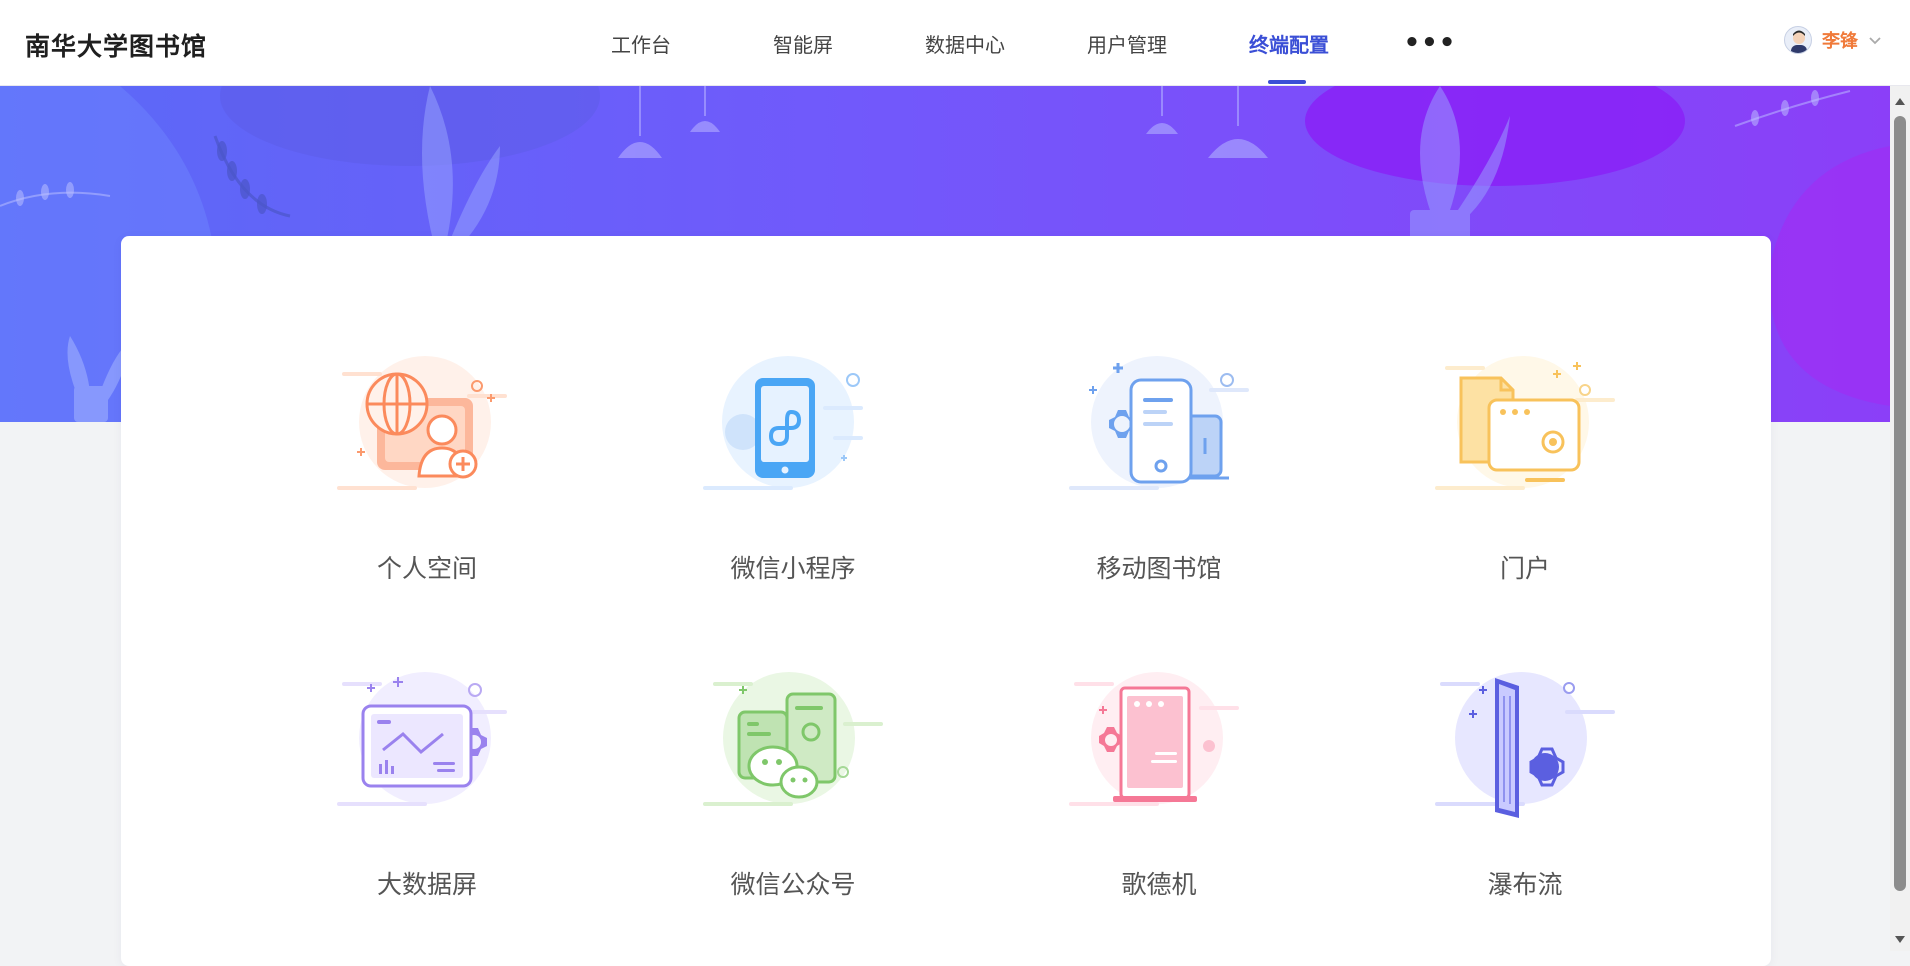 The width and height of the screenshot is (1910, 966). Describe the element at coordinates (1900, 503) in the screenshot. I see `scroll-thumb` at that location.